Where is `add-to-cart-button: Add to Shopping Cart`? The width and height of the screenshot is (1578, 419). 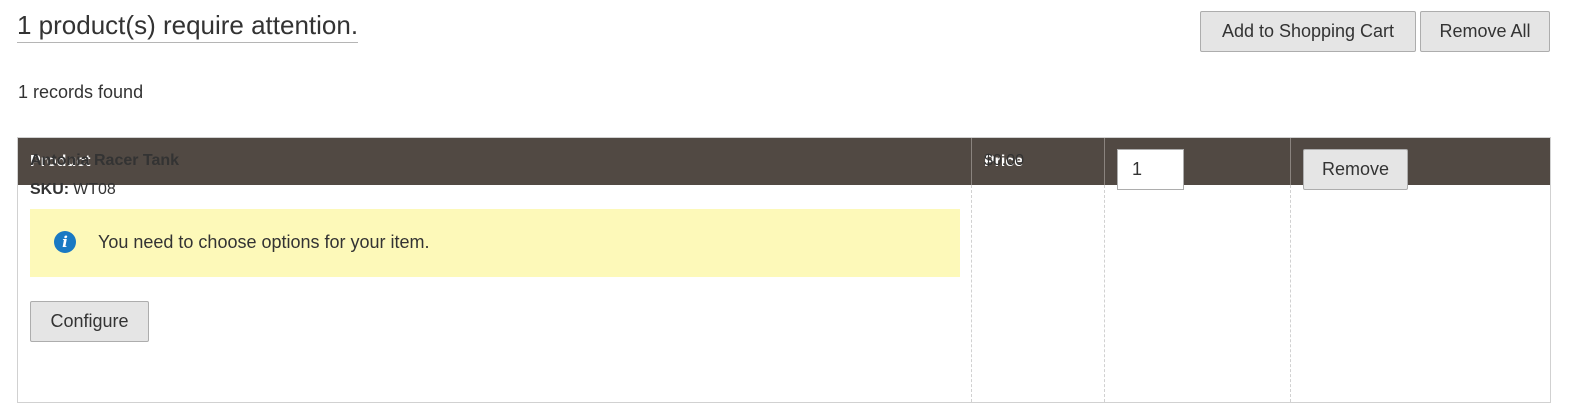 add-to-cart-button: Add to Shopping Cart is located at coordinates (1308, 31).